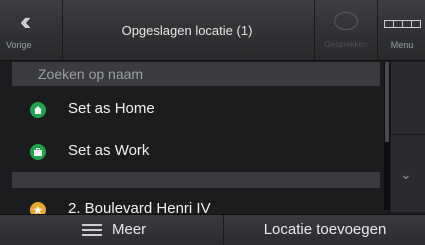  I want to click on home-icon, so click(38, 110).